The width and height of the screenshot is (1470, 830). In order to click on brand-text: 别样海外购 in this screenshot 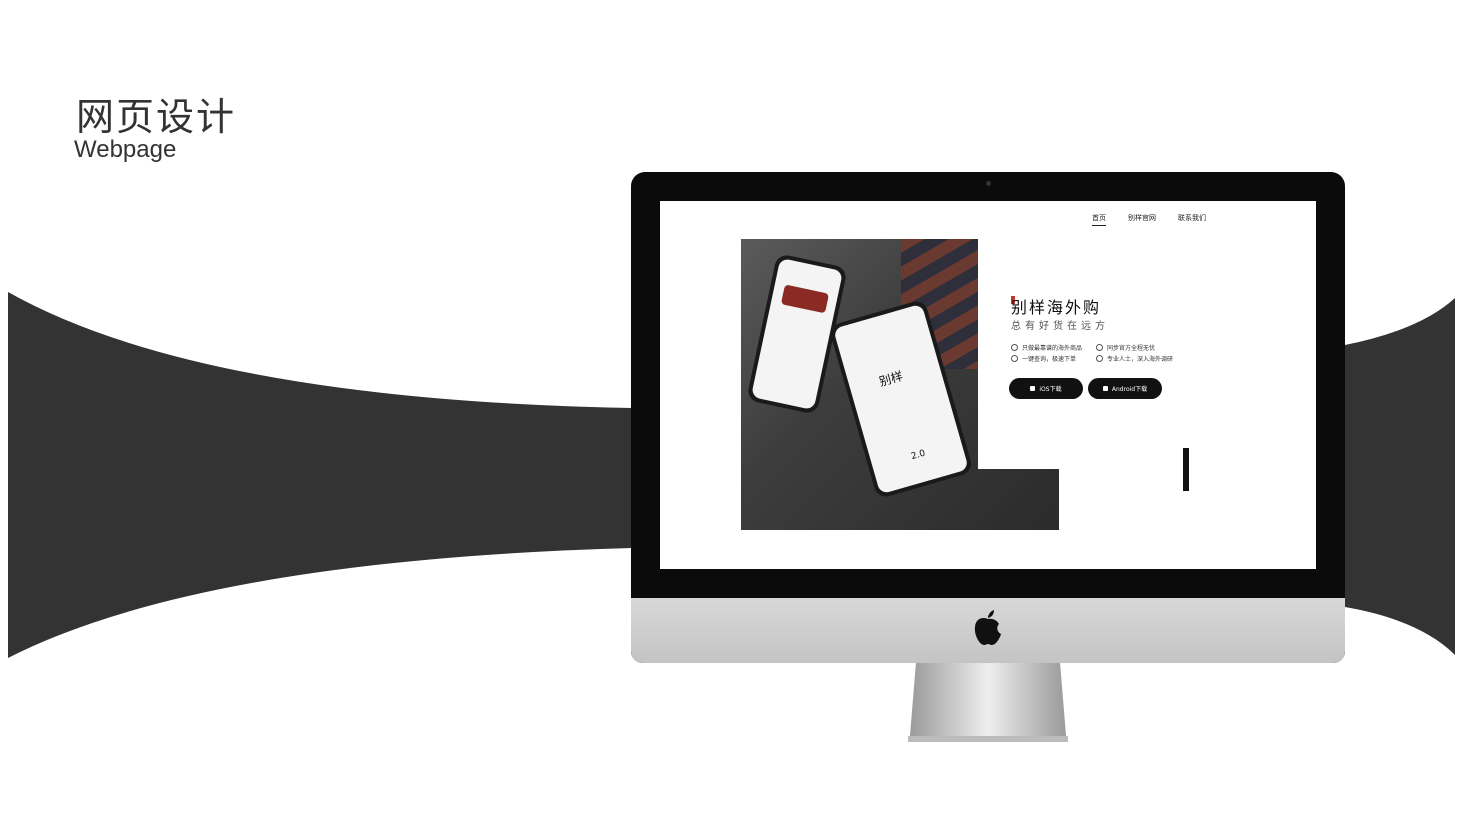, I will do `click(1056, 307)`.